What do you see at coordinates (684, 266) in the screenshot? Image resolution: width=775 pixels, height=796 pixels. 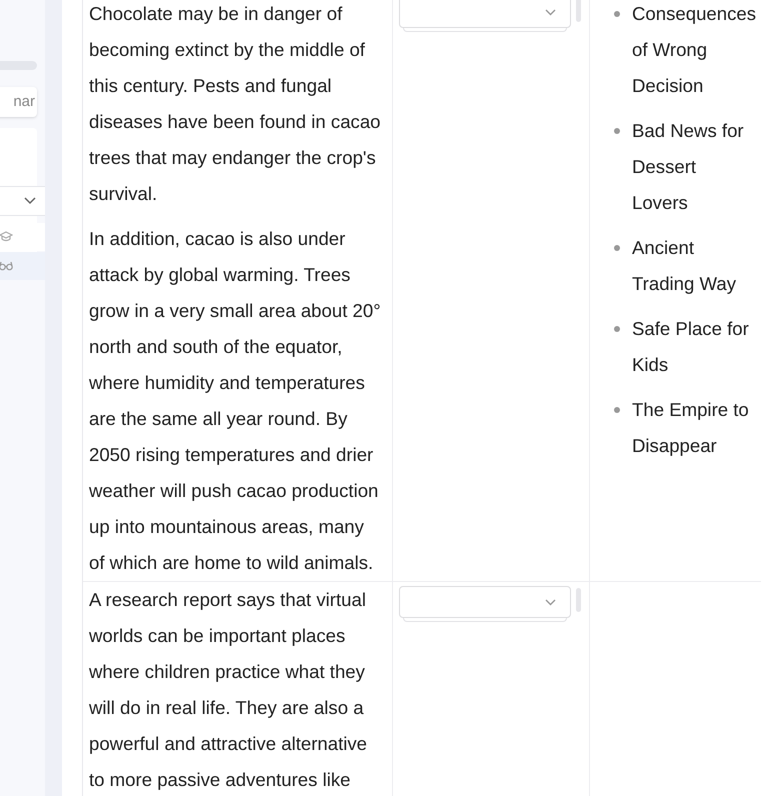 I see `heading-option: Ancient Trading Way` at bounding box center [684, 266].